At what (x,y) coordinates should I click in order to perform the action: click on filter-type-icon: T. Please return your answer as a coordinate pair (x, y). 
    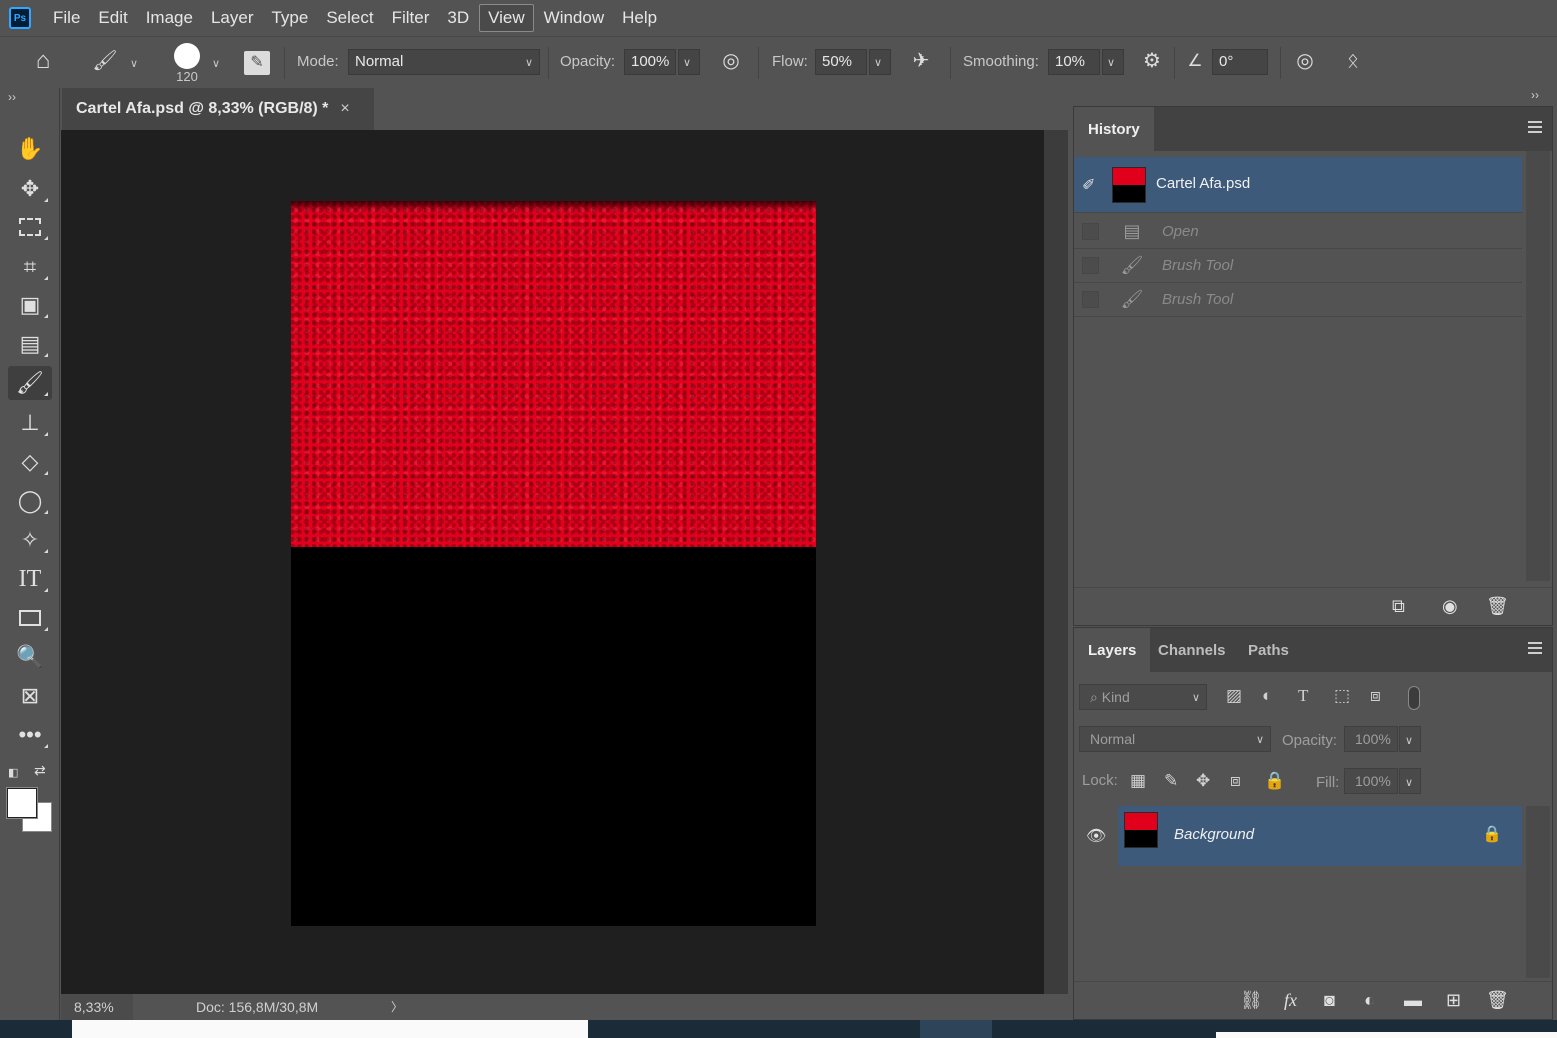
    Looking at the image, I should click on (1303, 696).